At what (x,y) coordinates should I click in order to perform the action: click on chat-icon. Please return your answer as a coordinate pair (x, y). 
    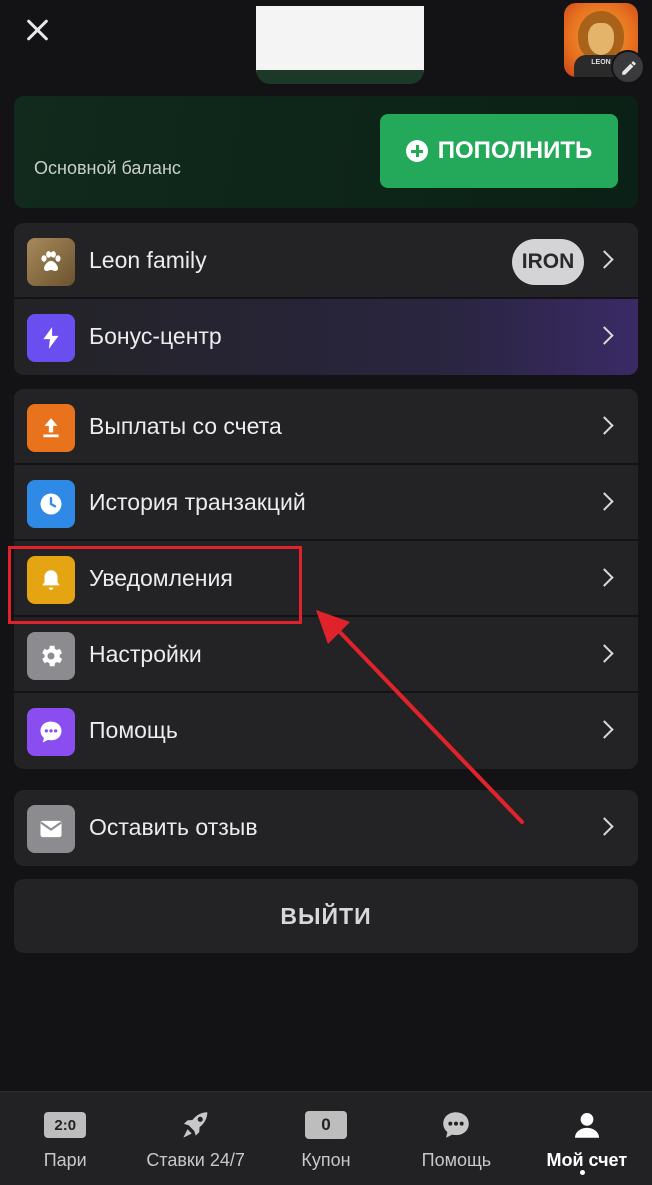
    Looking at the image, I should click on (51, 732).